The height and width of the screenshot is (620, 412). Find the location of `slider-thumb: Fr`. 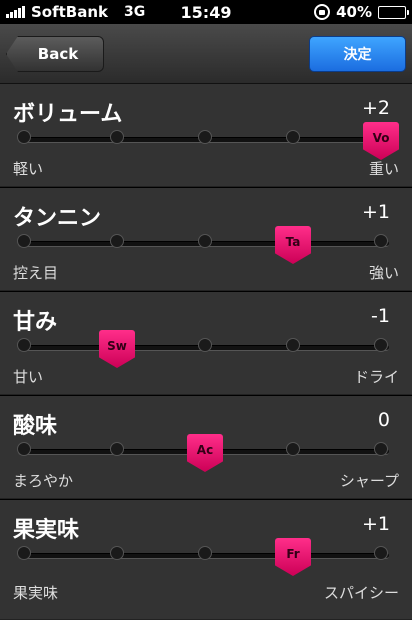

slider-thumb: Fr is located at coordinates (293, 557).